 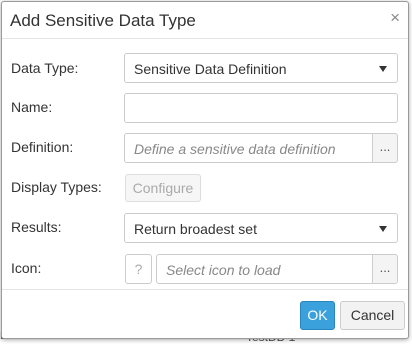 What do you see at coordinates (103, 20) in the screenshot?
I see `dialog-title: Add Sensitive Data Type` at bounding box center [103, 20].